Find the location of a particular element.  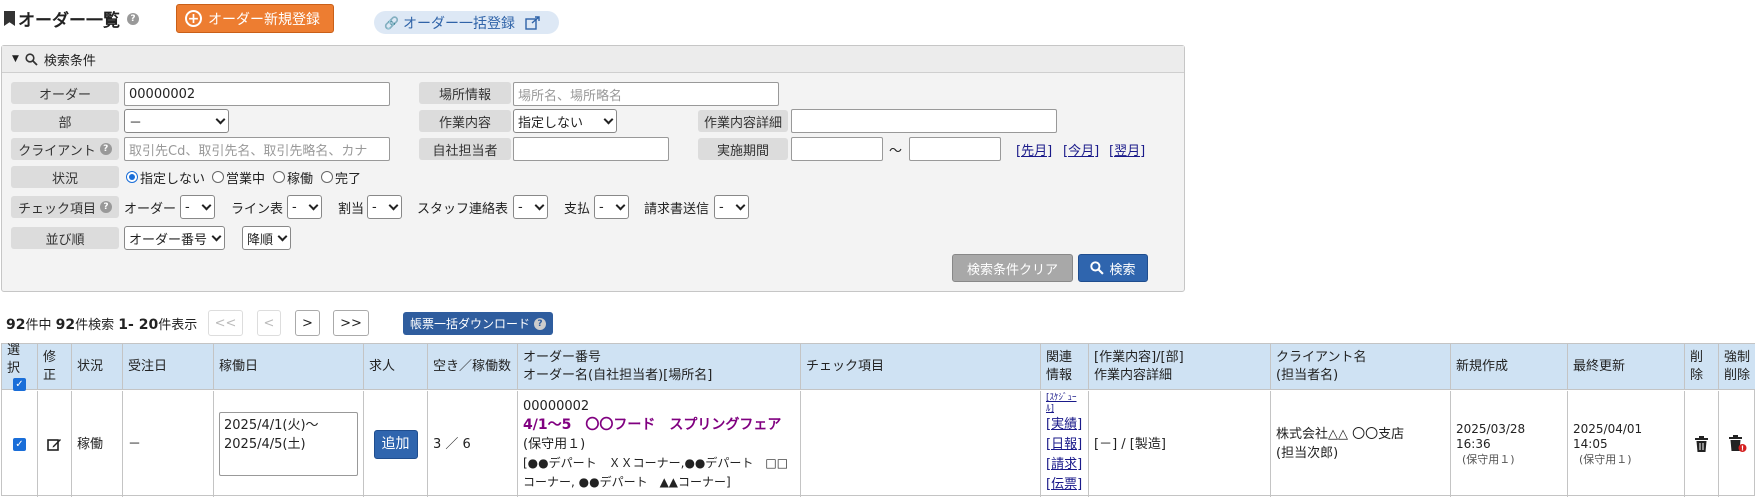

bulk-register-button: 🔗 オーダー一括登録 is located at coordinates (466, 22).